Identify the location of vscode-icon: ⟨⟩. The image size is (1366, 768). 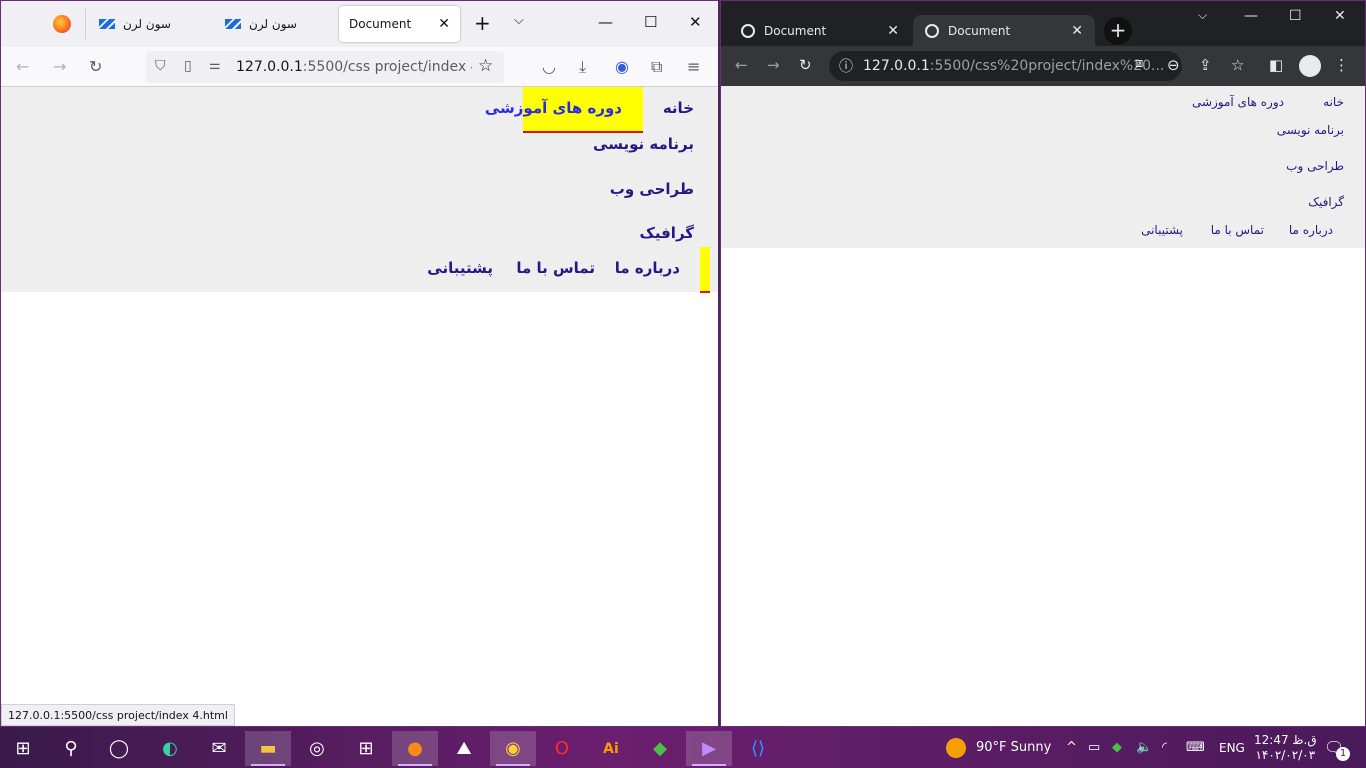
(758, 748).